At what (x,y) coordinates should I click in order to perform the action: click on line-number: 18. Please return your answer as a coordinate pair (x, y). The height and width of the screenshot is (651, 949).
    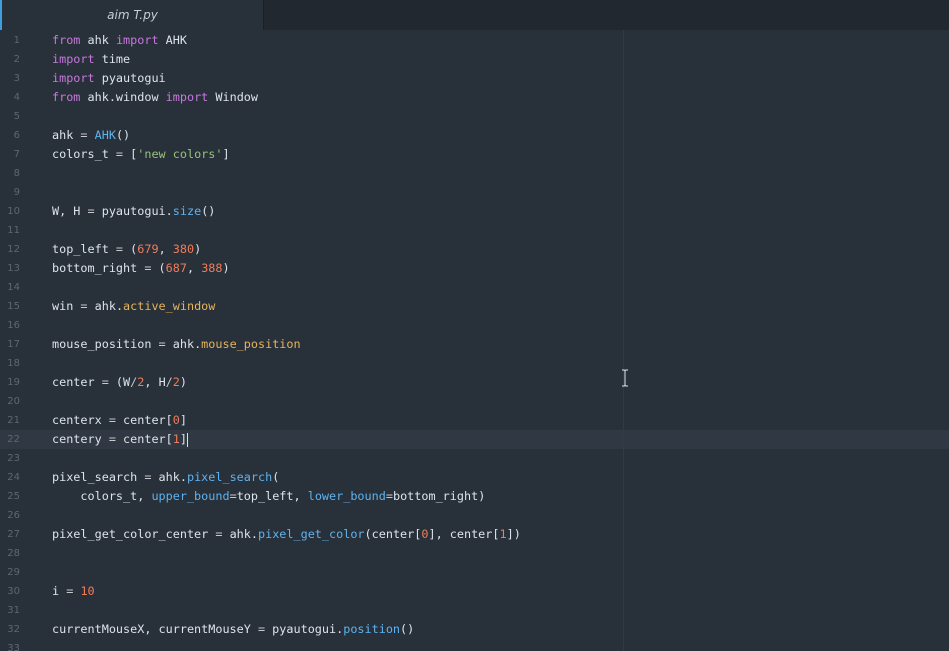
    Looking at the image, I should click on (13, 363).